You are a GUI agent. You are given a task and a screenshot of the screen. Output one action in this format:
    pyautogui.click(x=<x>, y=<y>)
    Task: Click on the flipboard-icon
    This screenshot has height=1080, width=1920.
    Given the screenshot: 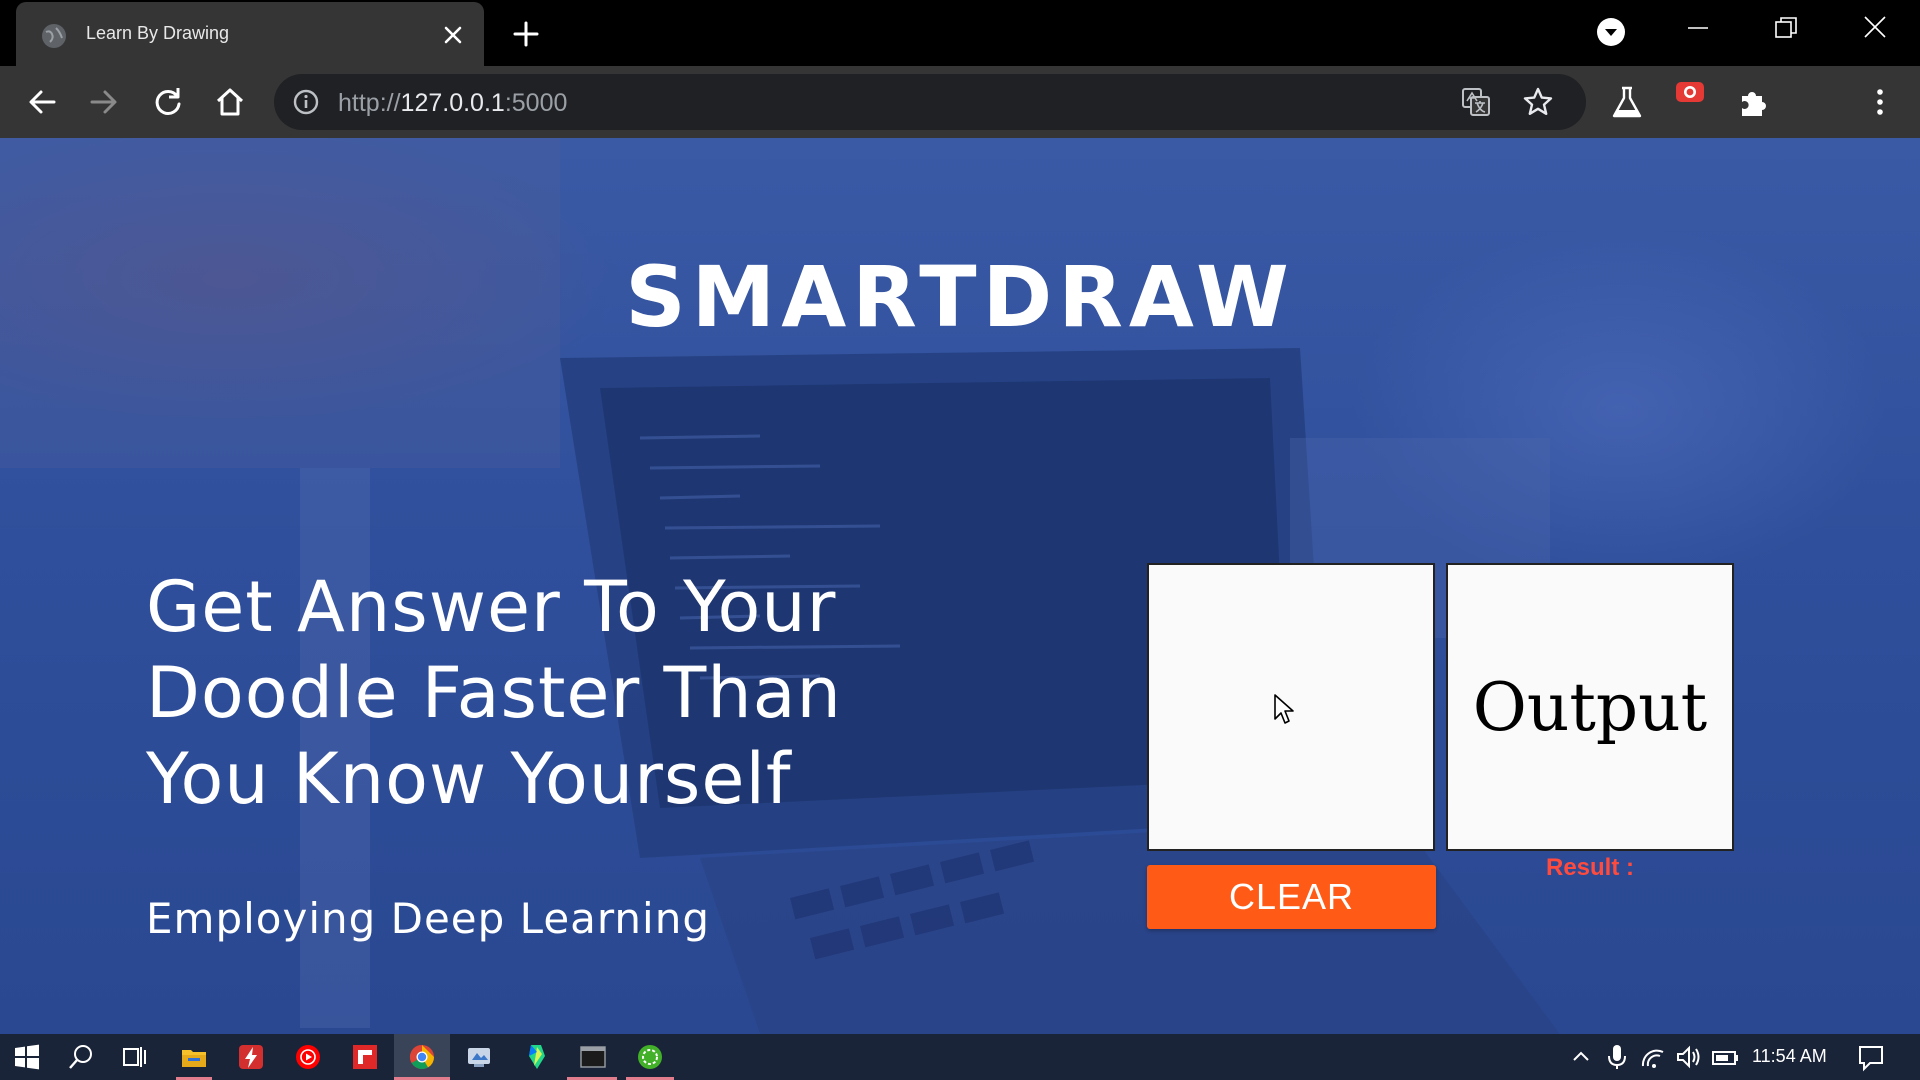 What is the action you would take?
    pyautogui.click(x=365, y=1057)
    